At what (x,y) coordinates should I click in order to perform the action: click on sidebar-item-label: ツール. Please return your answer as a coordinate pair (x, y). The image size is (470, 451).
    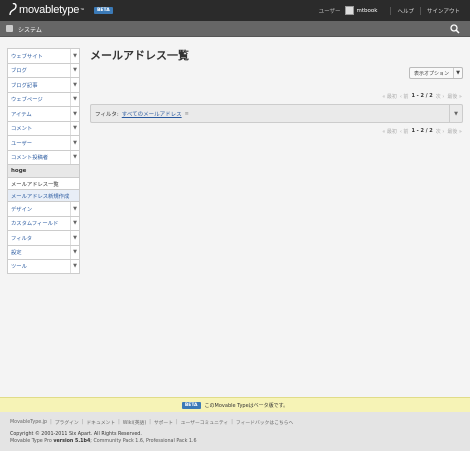
    Looking at the image, I should click on (19, 267).